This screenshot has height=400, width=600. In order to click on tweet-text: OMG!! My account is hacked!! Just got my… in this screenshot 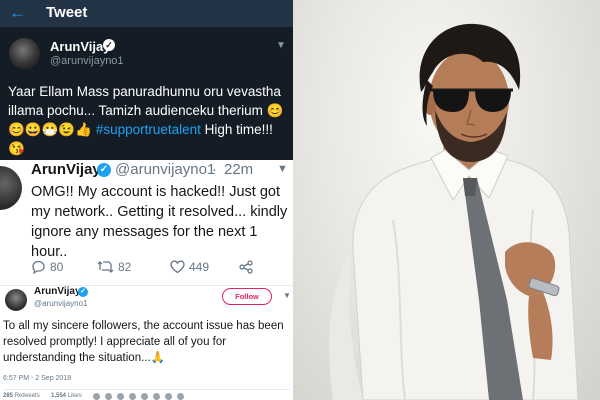, I will do `click(159, 222)`.